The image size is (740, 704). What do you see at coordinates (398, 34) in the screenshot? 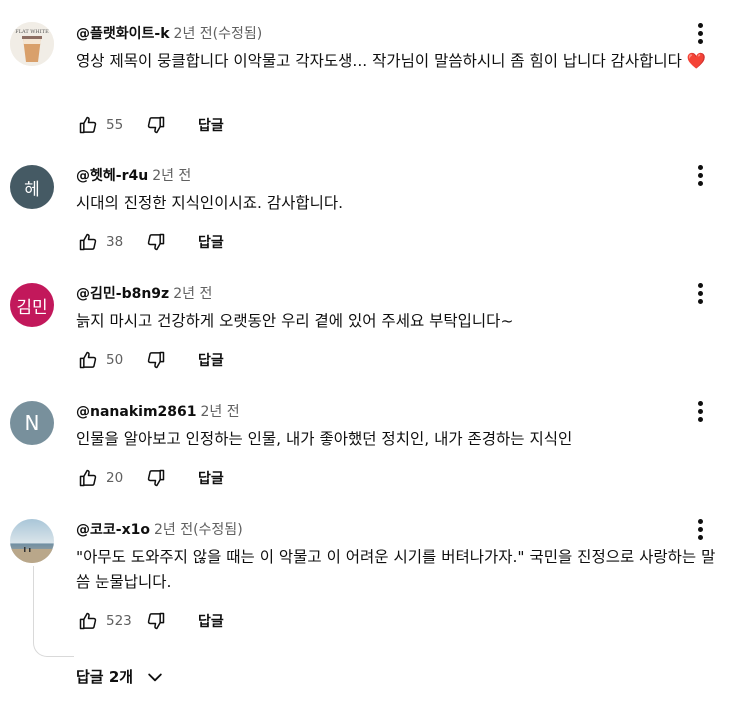
I see `comment-header: @플랫화이트-k 2년 전(수정됨)` at bounding box center [398, 34].